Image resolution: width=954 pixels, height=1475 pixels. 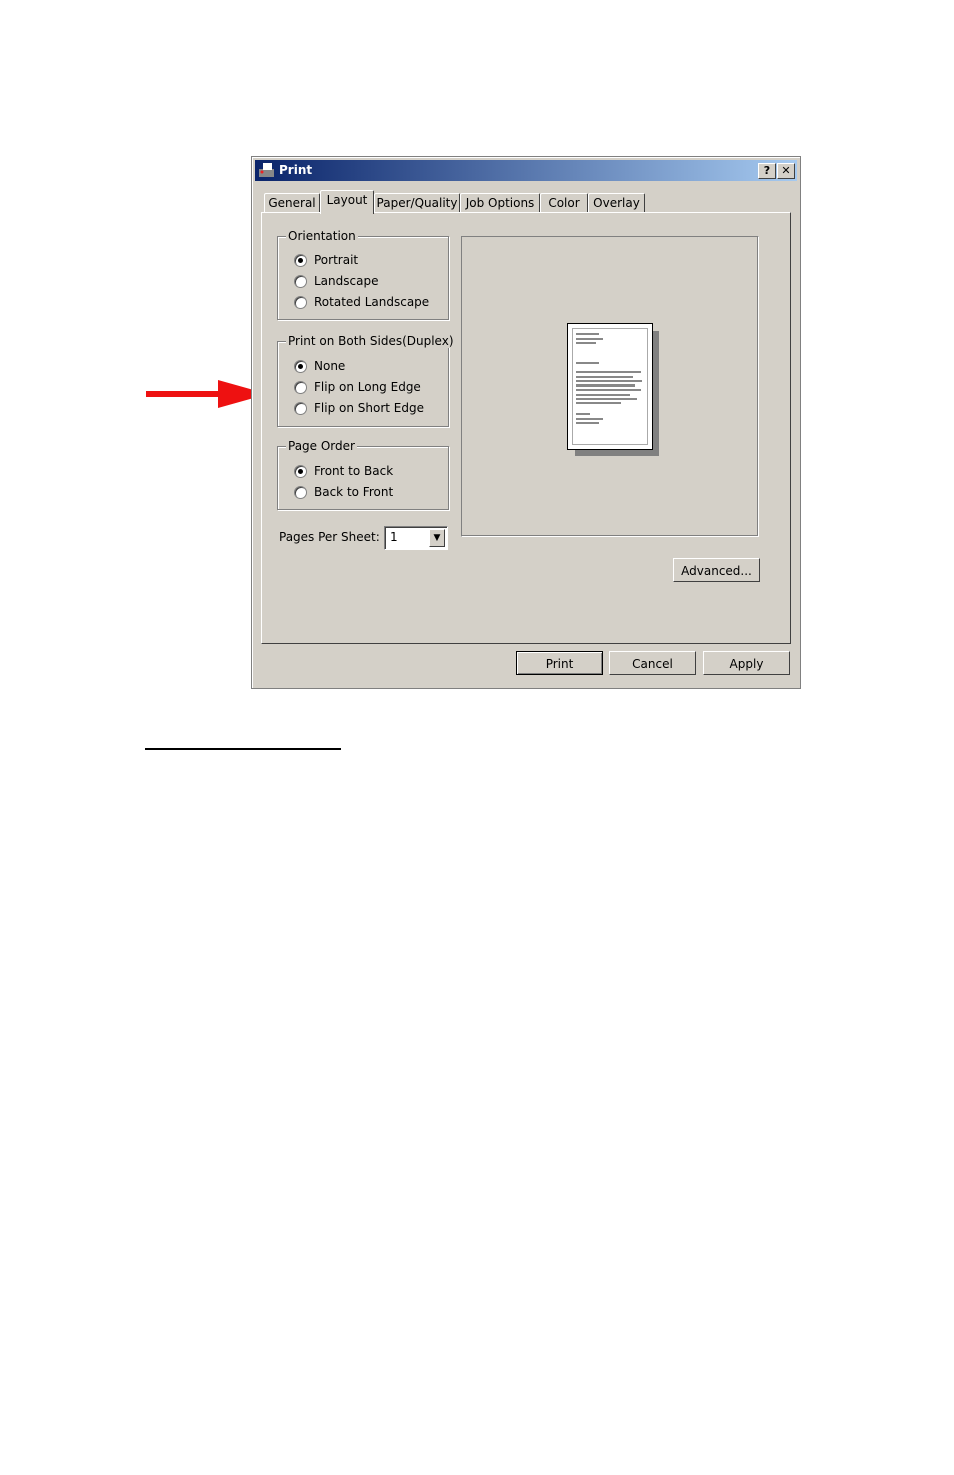 I want to click on print-button: Print, so click(x=559, y=663).